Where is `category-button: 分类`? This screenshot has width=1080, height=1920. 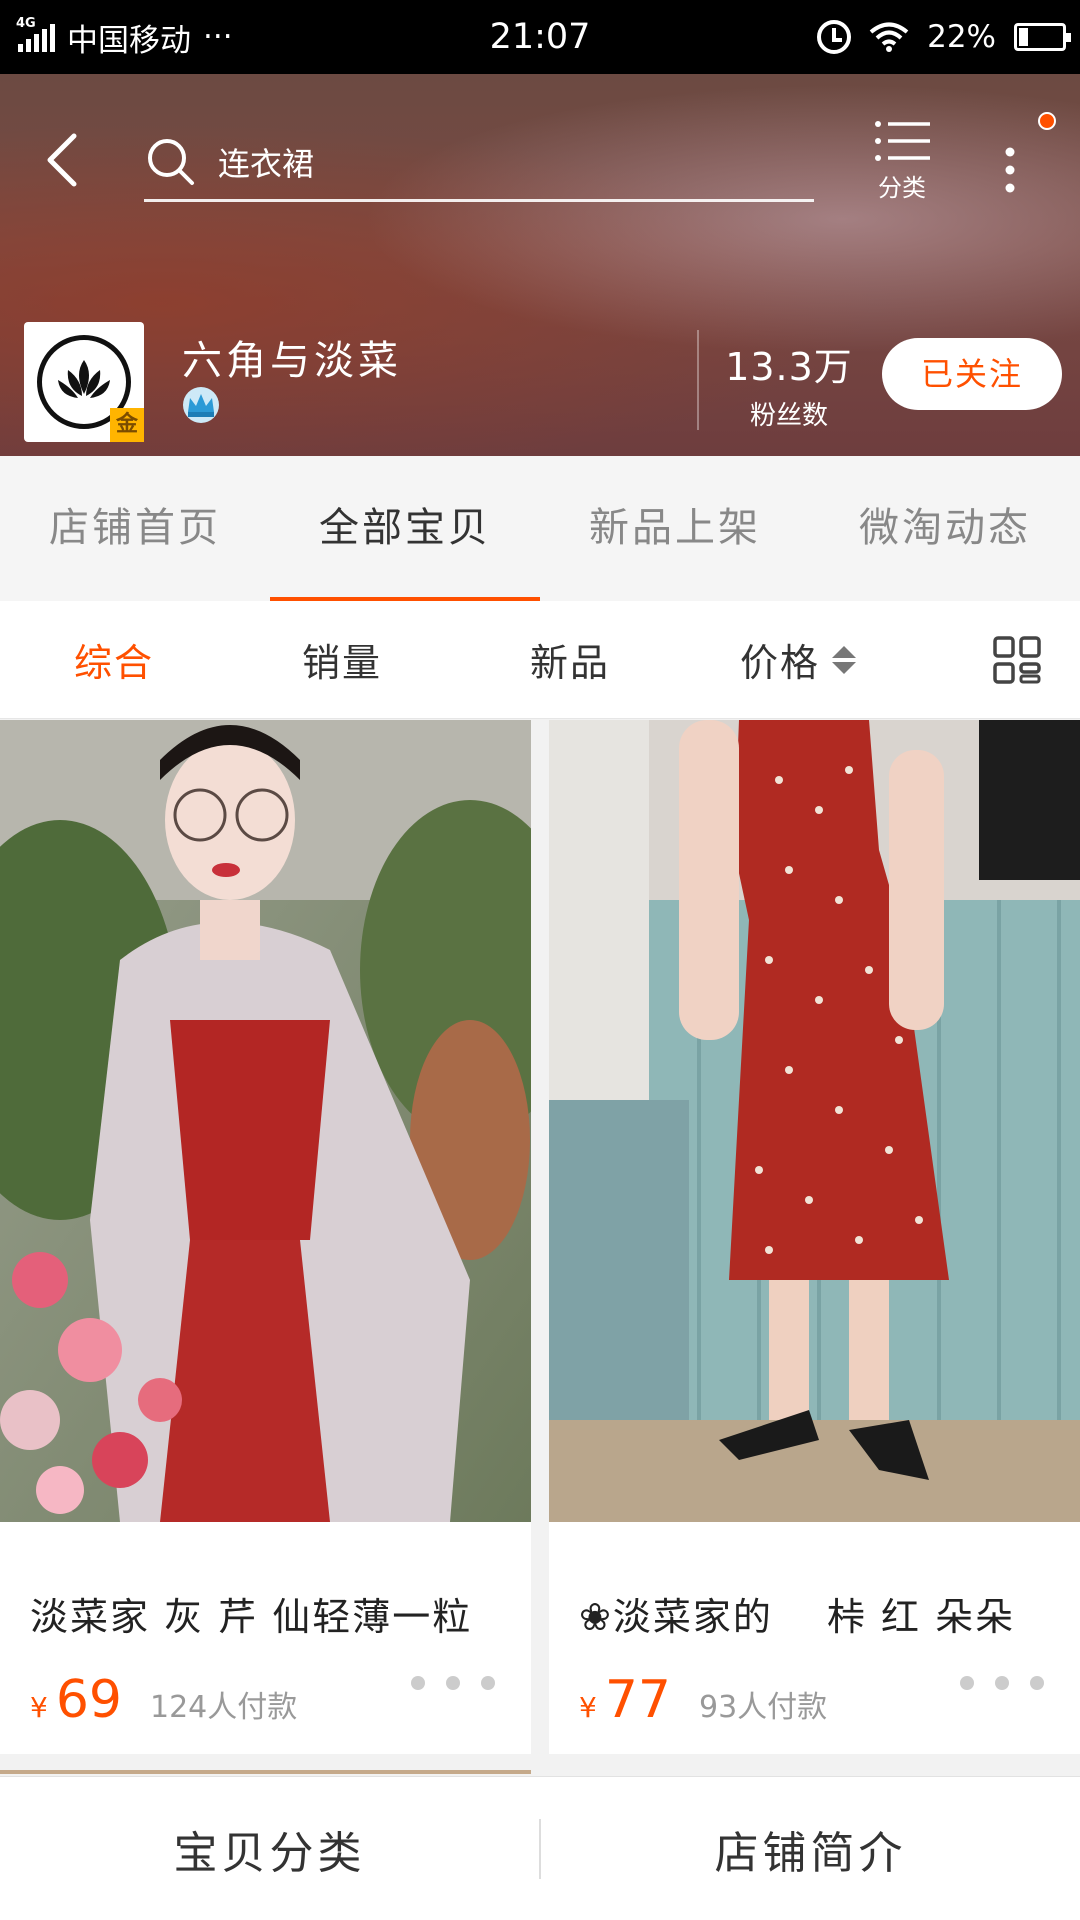
category-button: 分类 is located at coordinates (902, 168).